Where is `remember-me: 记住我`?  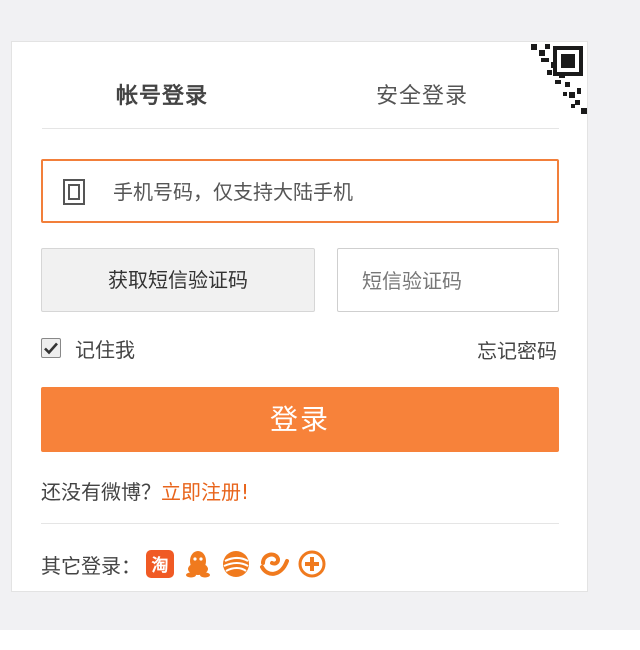
remember-me: 记住我 is located at coordinates (88, 349).